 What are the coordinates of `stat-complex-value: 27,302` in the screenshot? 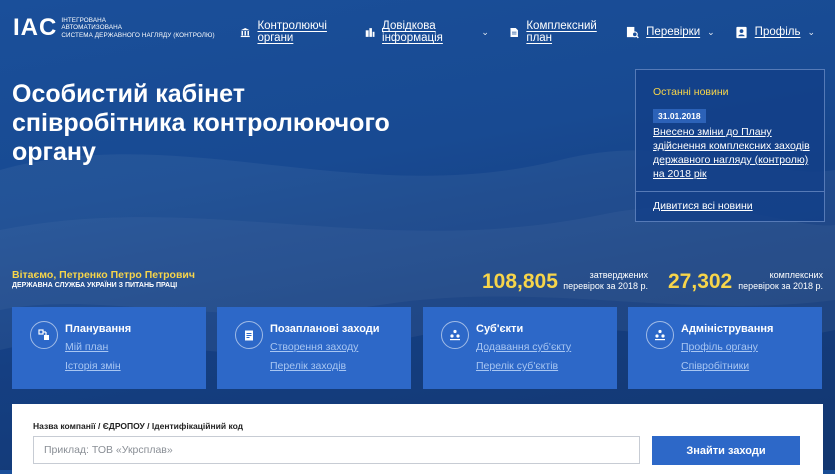 It's located at (700, 281).